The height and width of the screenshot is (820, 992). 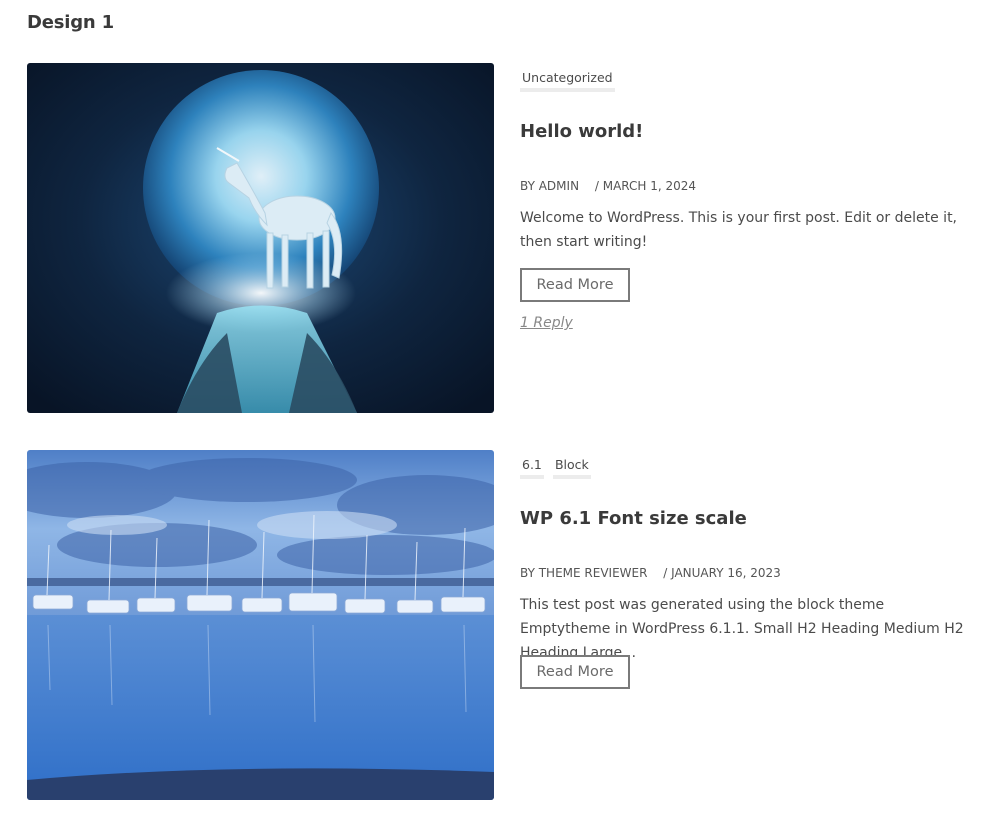 I want to click on post-author: BY THEME REVIEWER, so click(x=583, y=573).